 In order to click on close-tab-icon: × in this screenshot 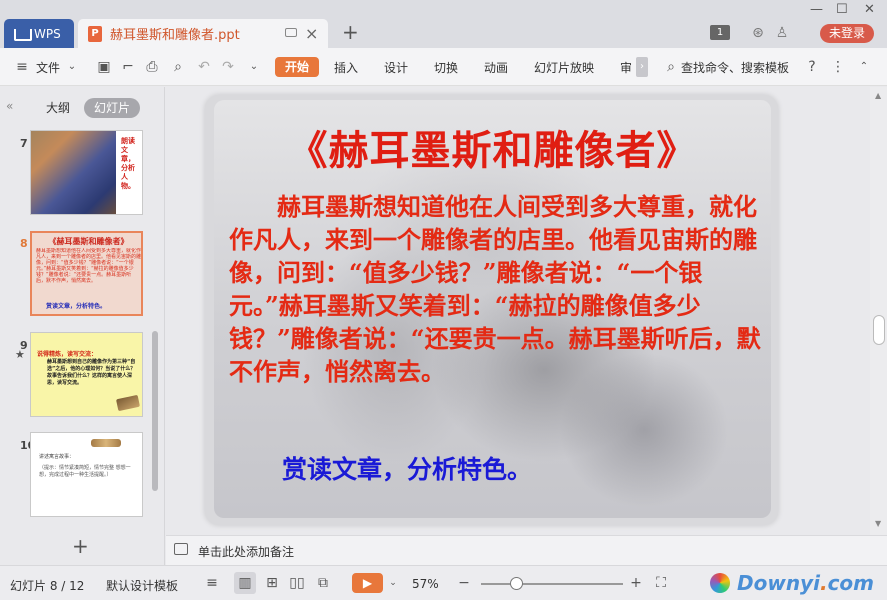, I will do `click(311, 33)`.